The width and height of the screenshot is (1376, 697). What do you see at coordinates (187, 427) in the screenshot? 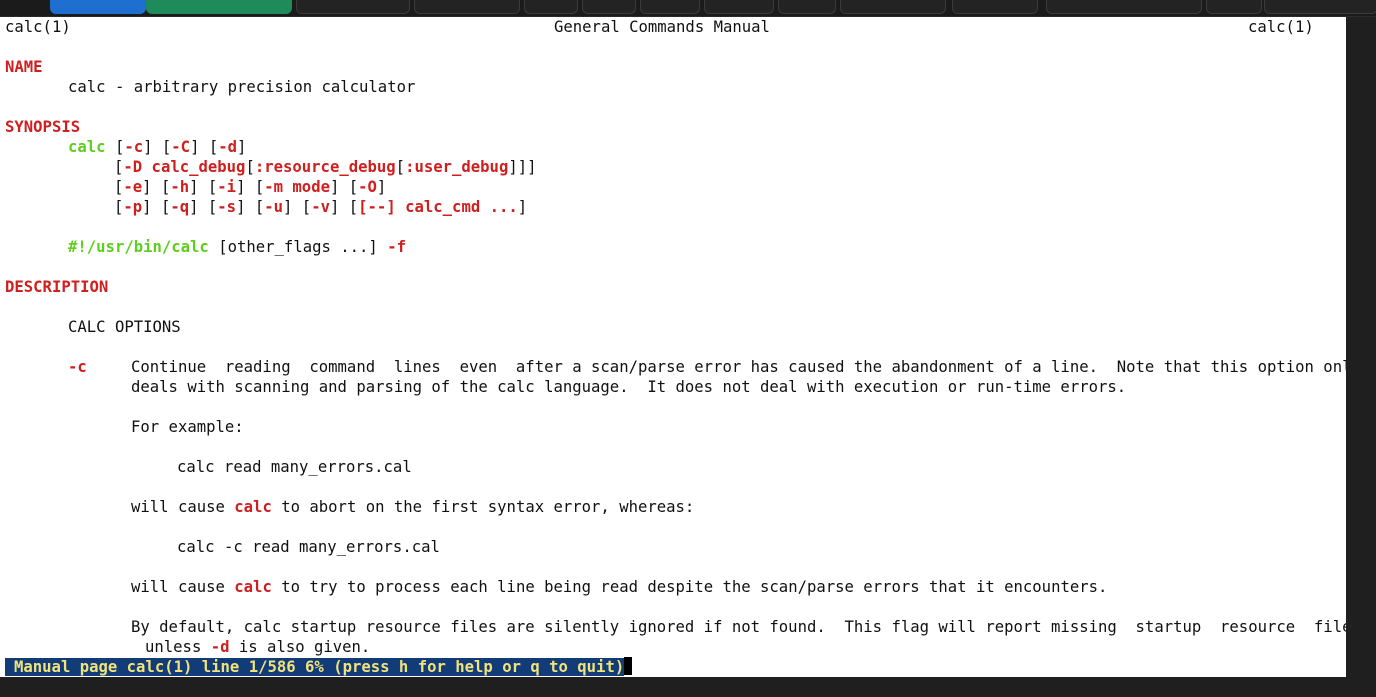
I see `for-example-text: For example:` at bounding box center [187, 427].